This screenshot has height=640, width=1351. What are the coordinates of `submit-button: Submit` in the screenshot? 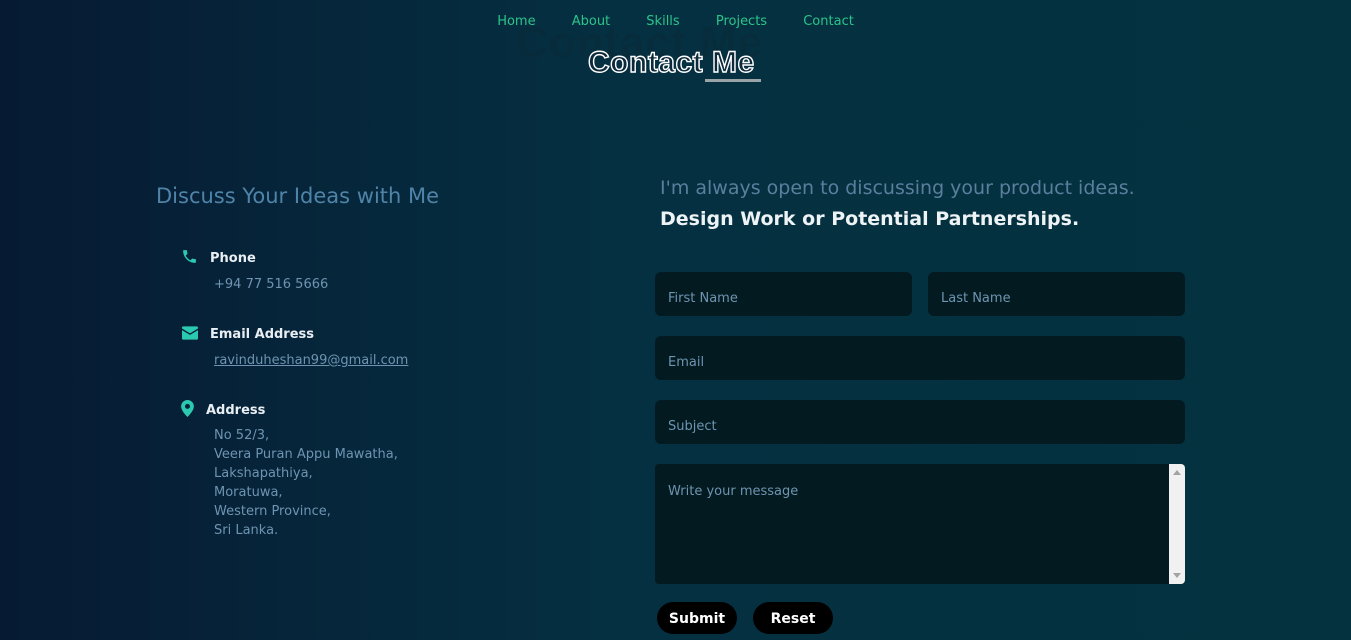 It's located at (697, 618).